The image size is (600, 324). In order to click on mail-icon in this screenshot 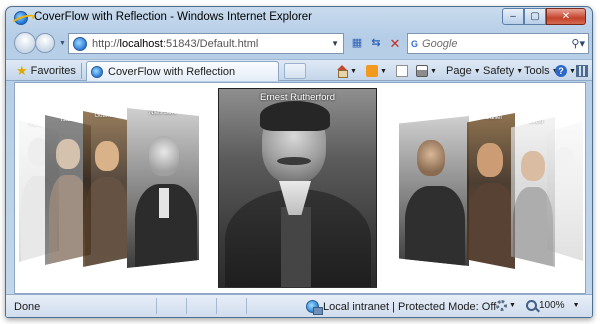, I will do `click(402, 71)`.